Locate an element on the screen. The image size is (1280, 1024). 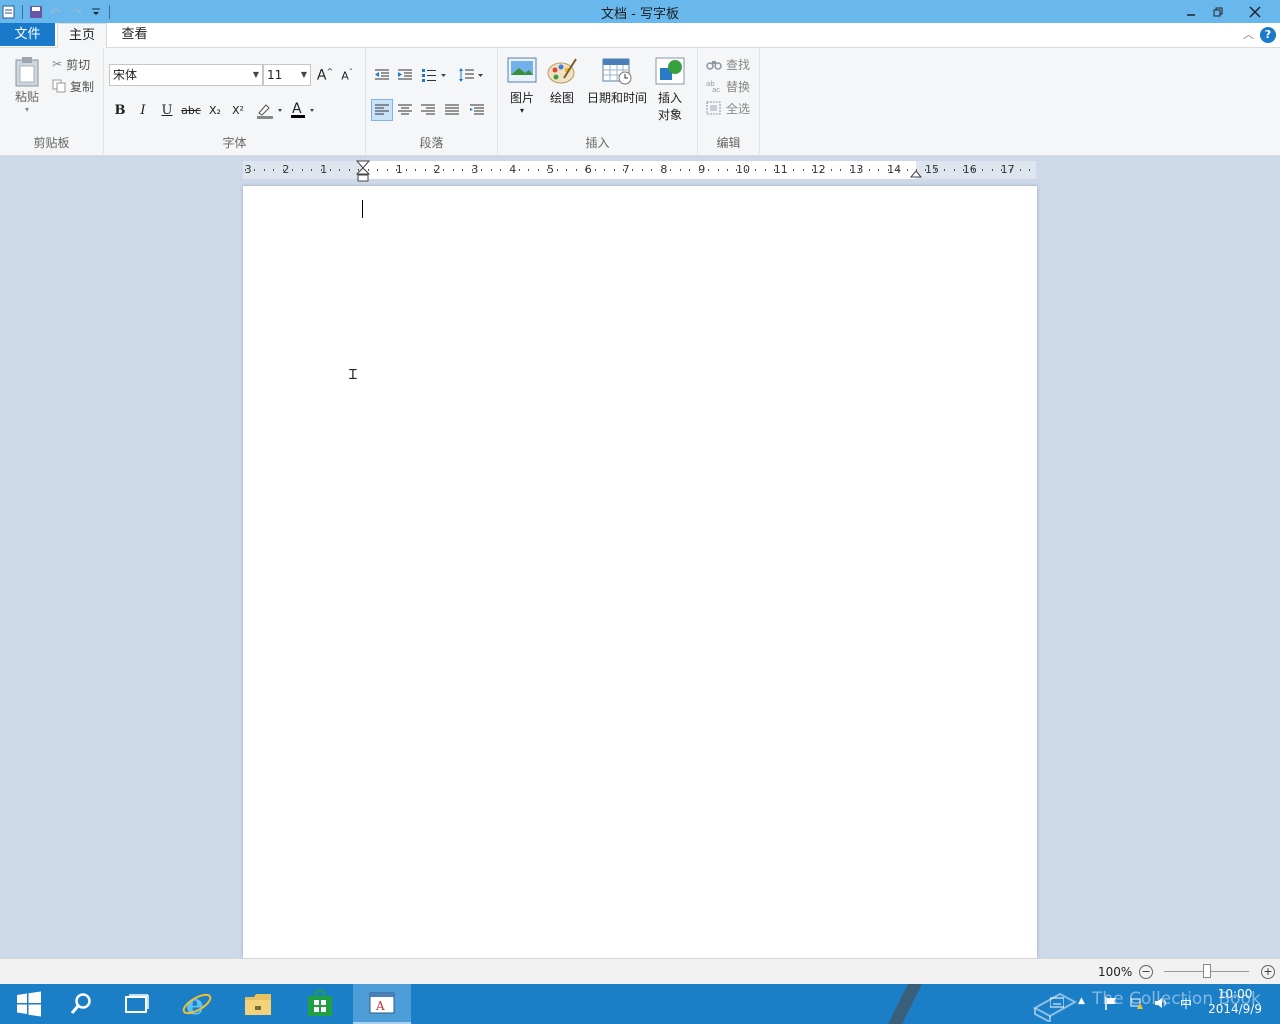
help-icon: ? is located at coordinates (1268, 35).